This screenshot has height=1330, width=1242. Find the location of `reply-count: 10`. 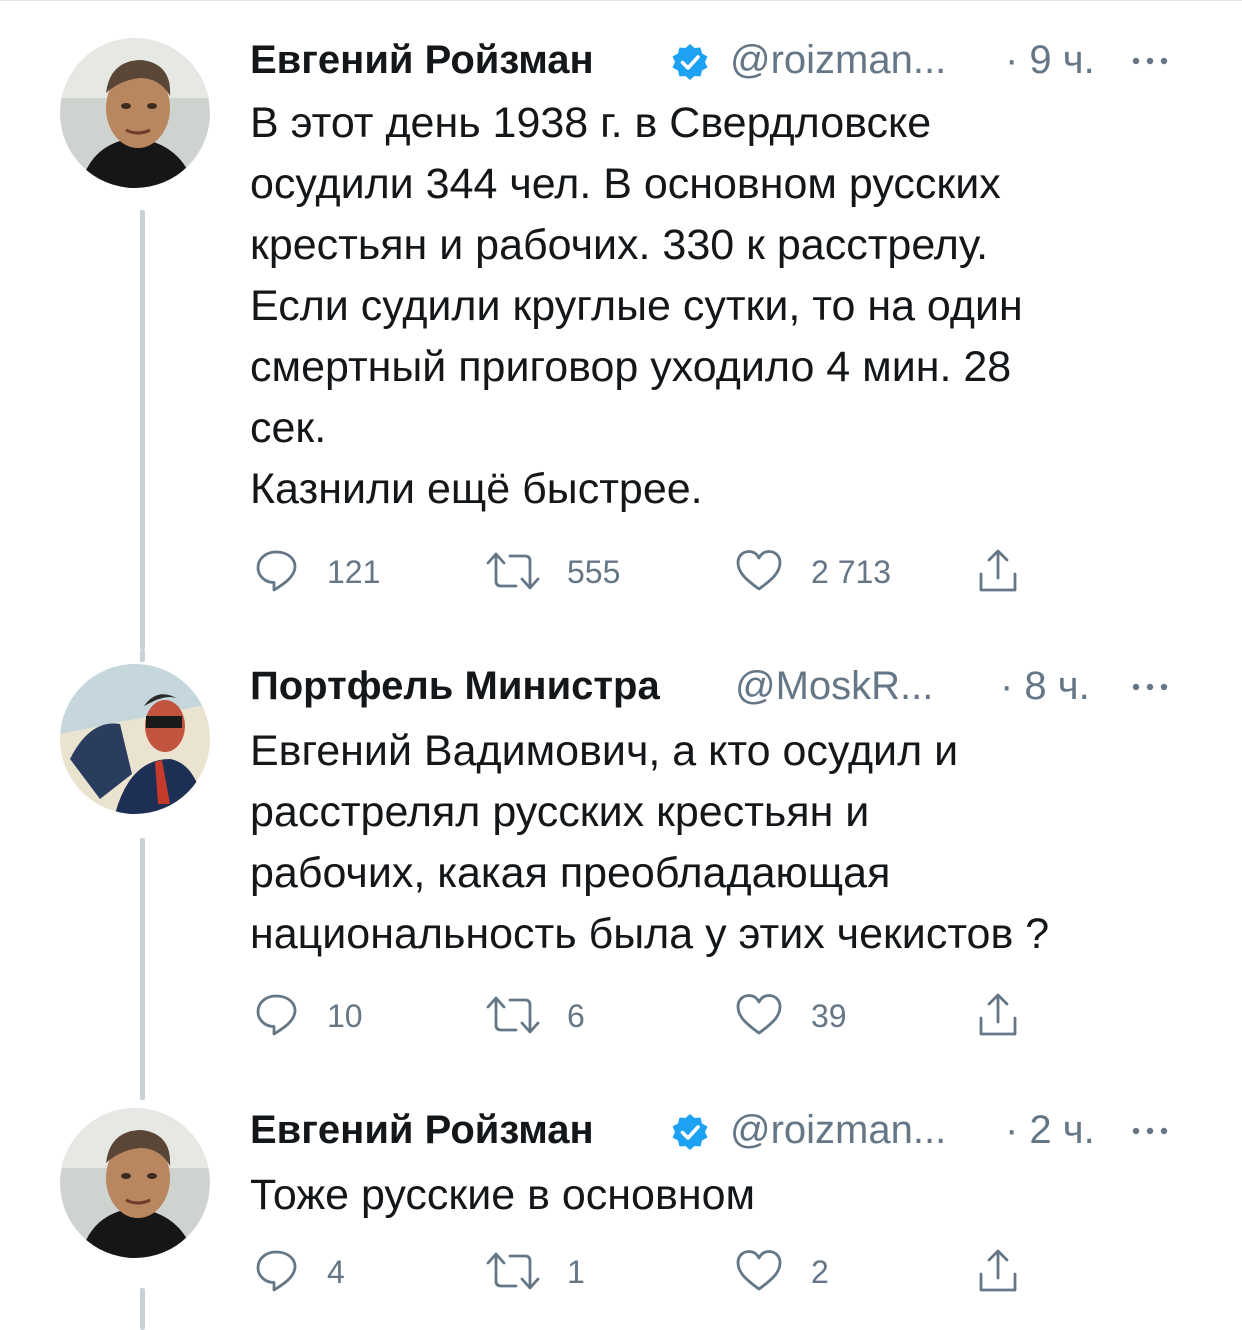

reply-count: 10 is located at coordinates (345, 1016).